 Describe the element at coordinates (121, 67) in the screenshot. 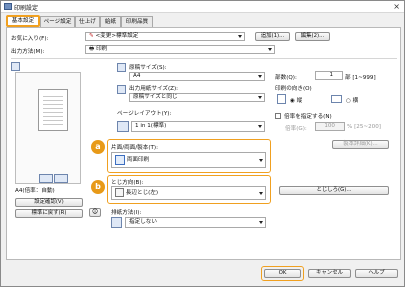

I see `paper-size-icon` at that location.